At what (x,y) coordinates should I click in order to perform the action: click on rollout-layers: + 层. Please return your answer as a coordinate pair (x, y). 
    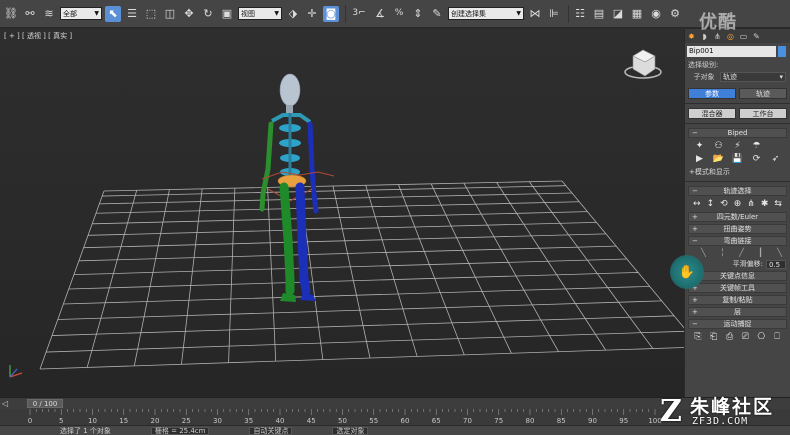
    Looking at the image, I should click on (737, 312).